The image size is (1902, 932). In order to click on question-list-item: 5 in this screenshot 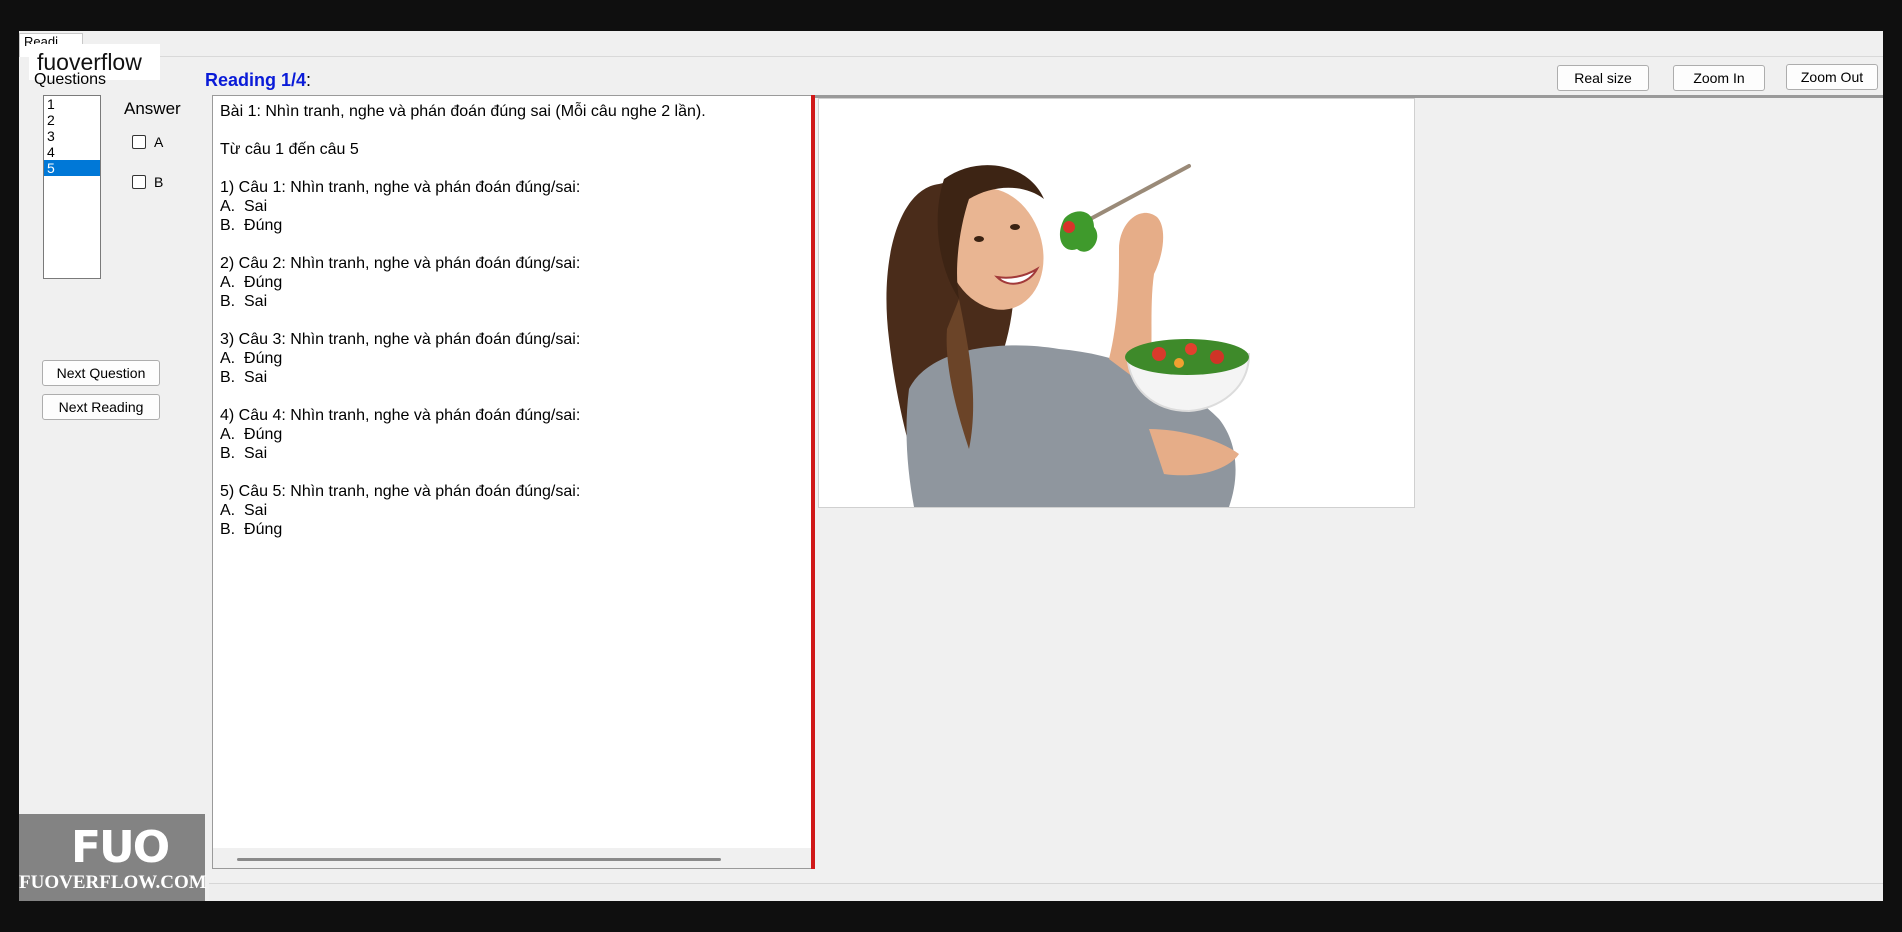, I will do `click(72, 168)`.